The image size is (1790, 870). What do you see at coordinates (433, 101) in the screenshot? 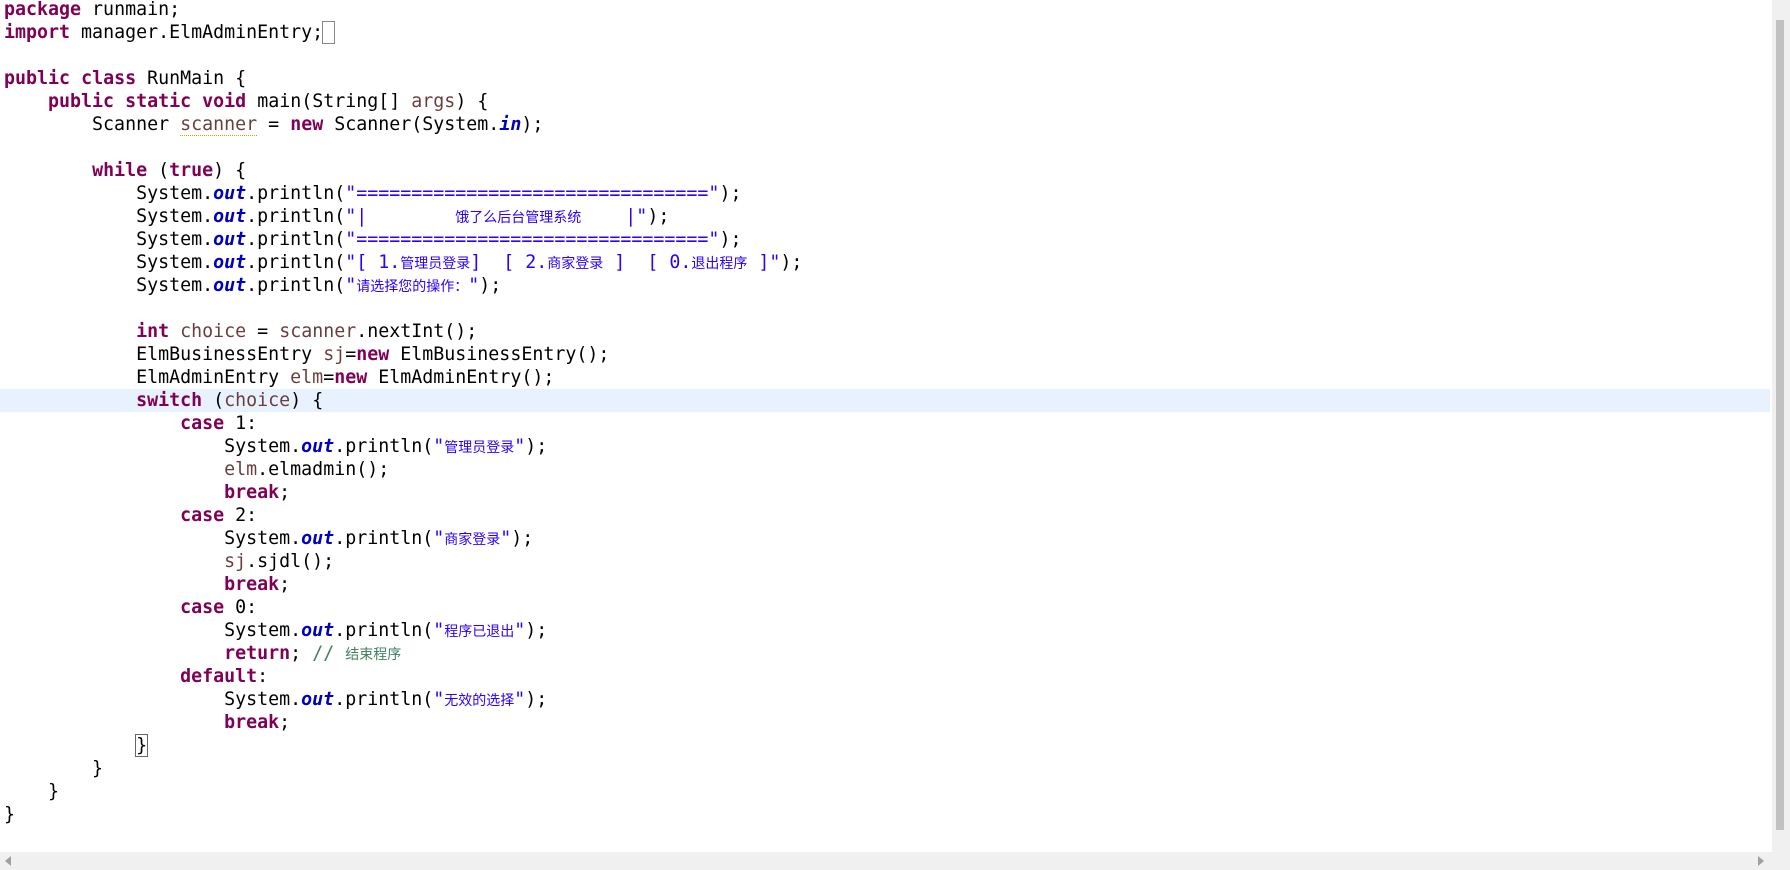
I see `code-token: args` at bounding box center [433, 101].